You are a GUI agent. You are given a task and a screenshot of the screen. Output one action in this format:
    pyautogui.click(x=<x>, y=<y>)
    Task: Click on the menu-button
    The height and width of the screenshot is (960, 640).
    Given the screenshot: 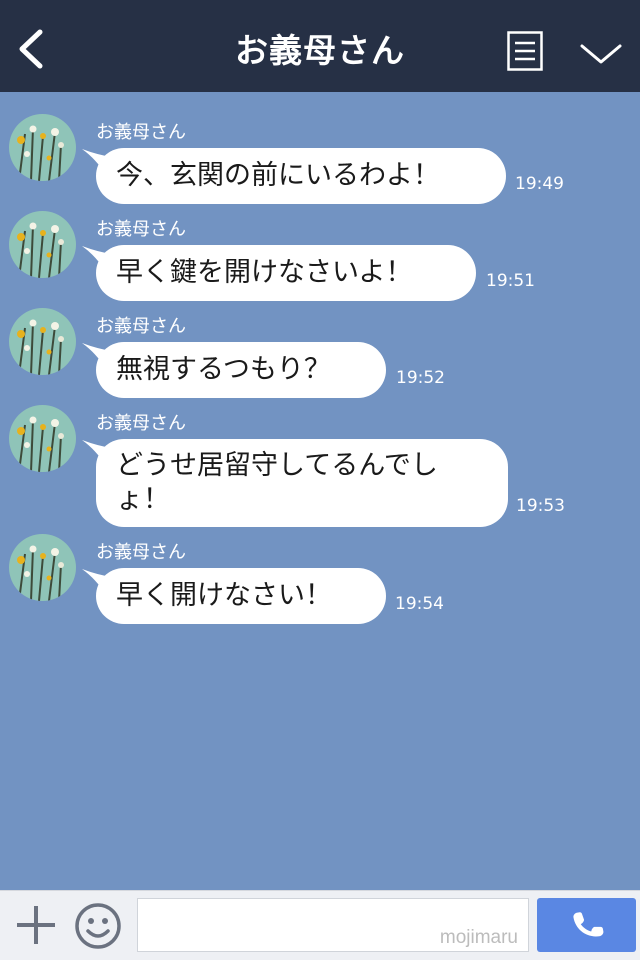 What is the action you would take?
    pyautogui.click(x=525, y=51)
    